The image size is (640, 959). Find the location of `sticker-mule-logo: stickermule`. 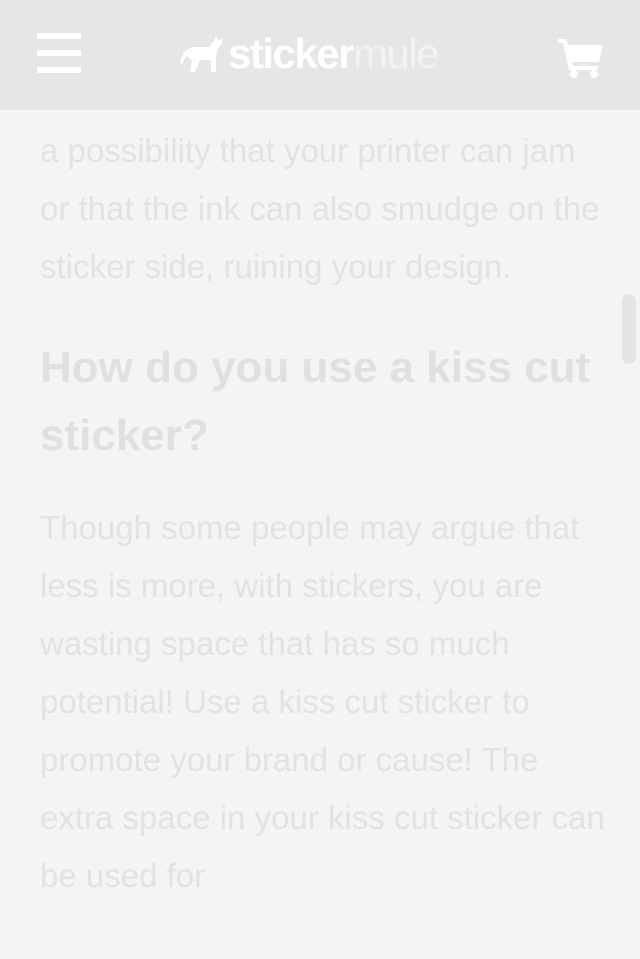

sticker-mule-logo: stickermule is located at coordinates (310, 54).